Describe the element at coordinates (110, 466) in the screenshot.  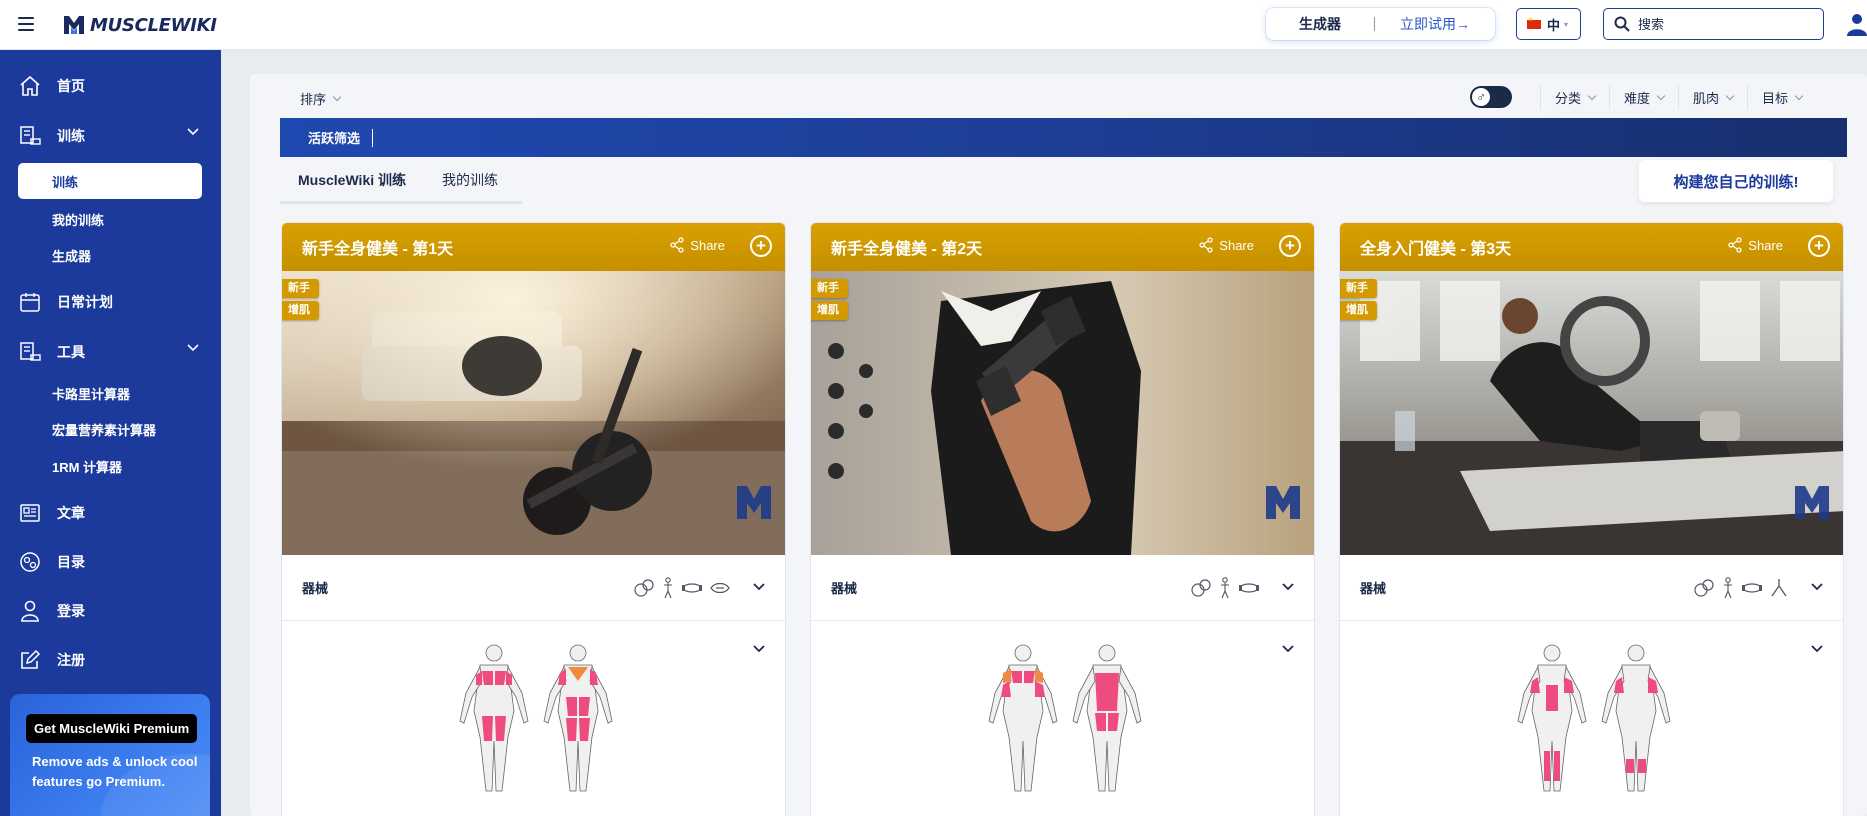
I see `sidebar-subitem-1rm-calculator: 1RM 计算器` at that location.